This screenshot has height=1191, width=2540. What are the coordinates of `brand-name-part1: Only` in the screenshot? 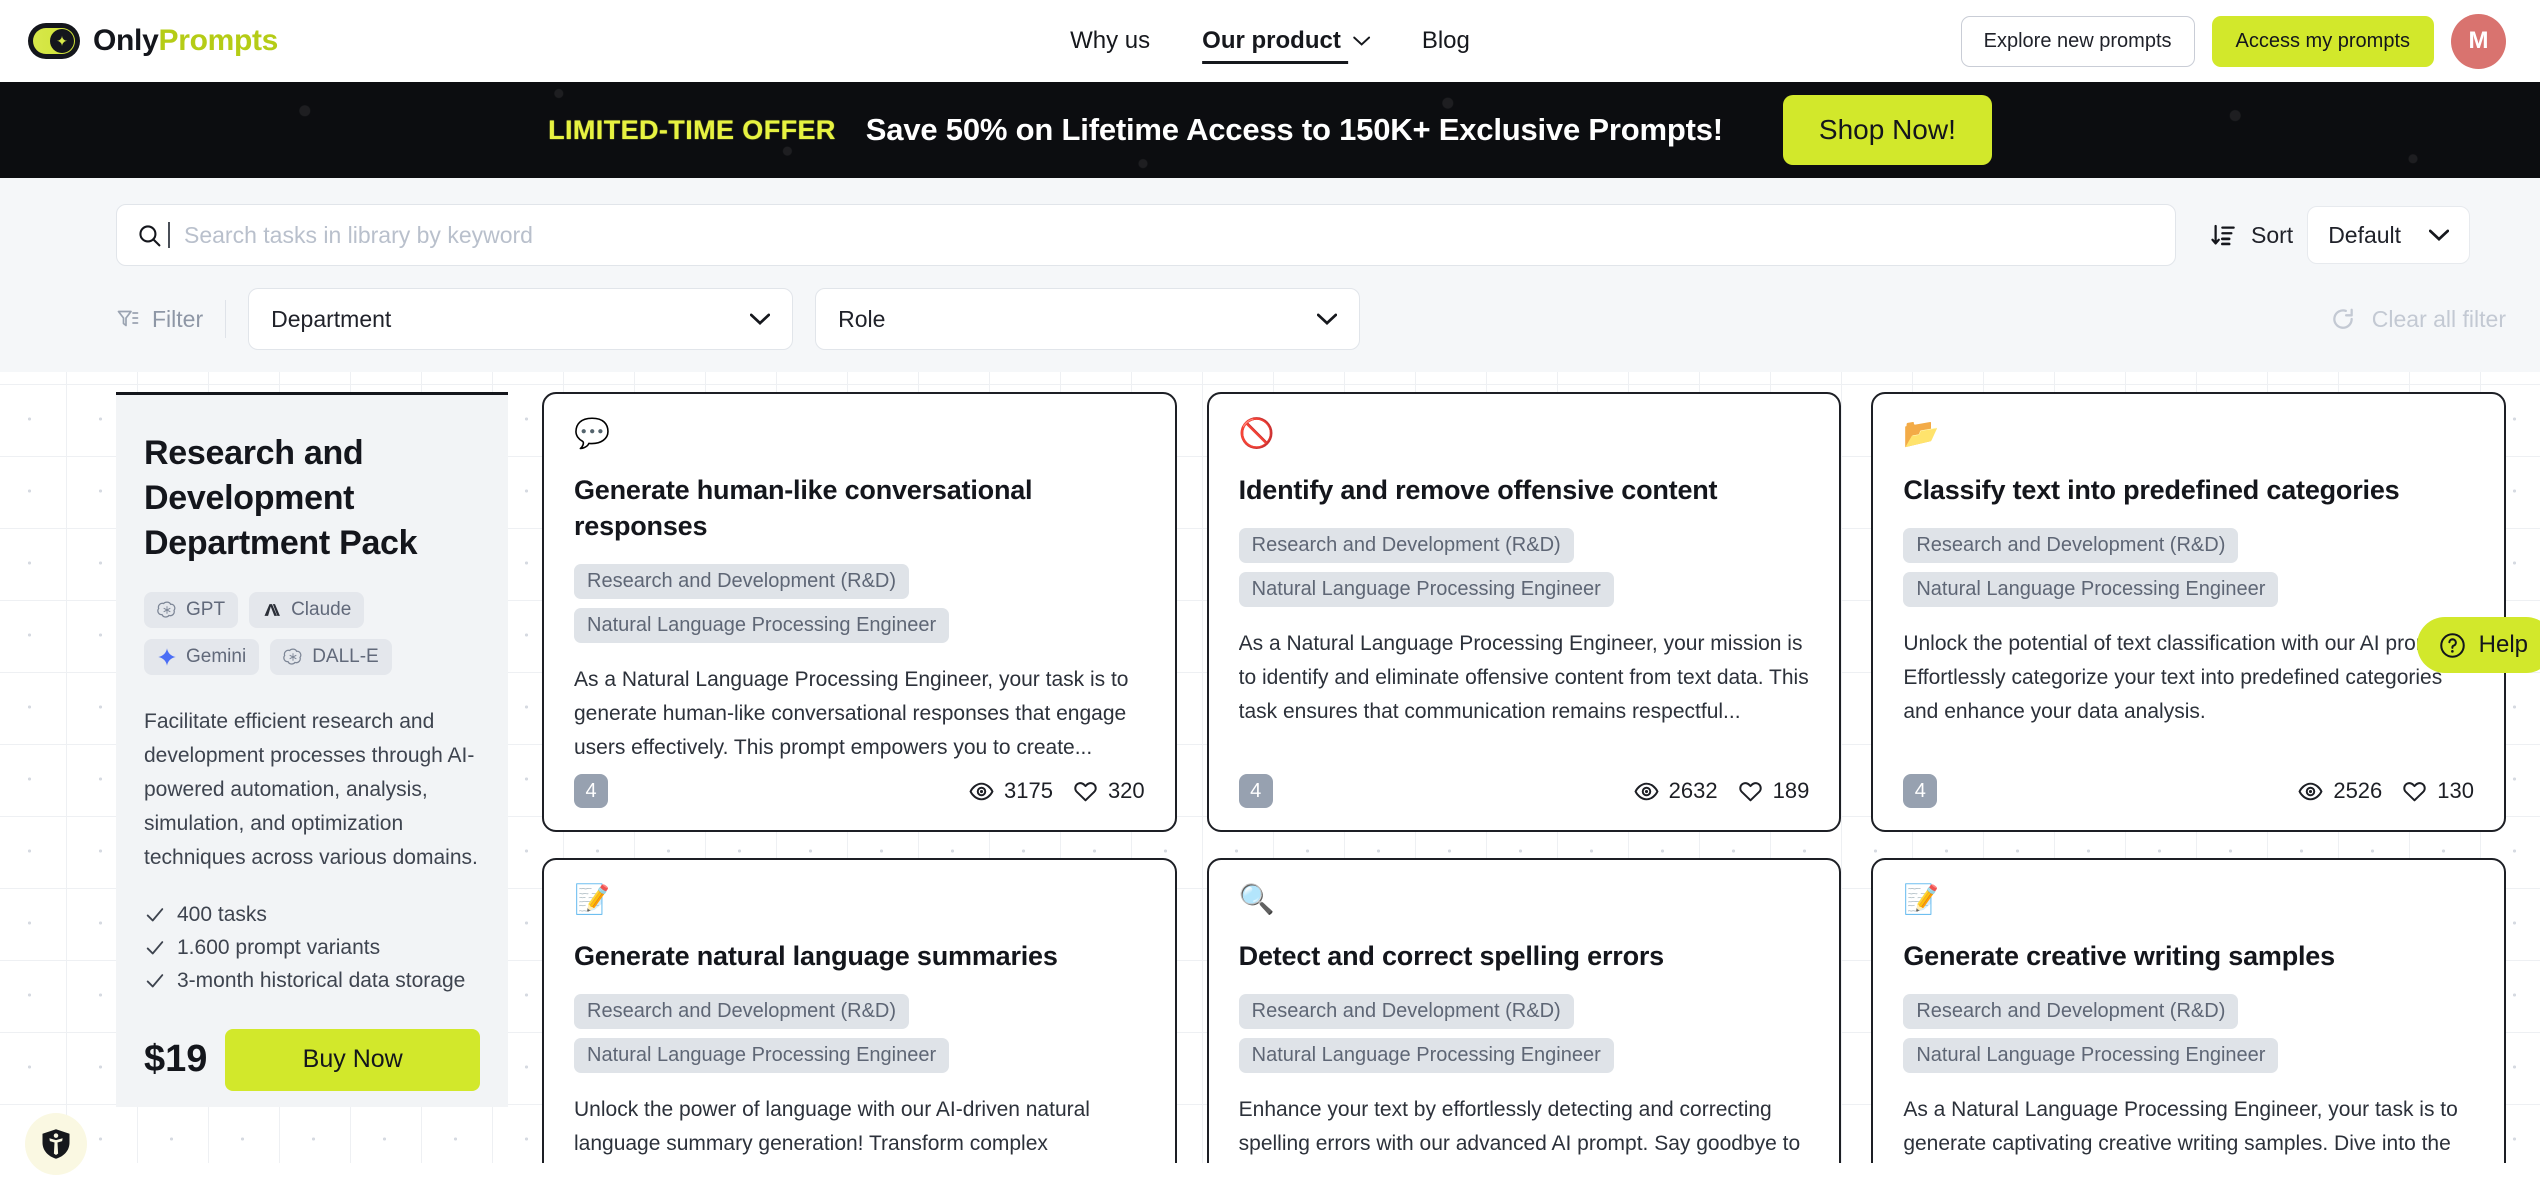 It's located at (126, 40).